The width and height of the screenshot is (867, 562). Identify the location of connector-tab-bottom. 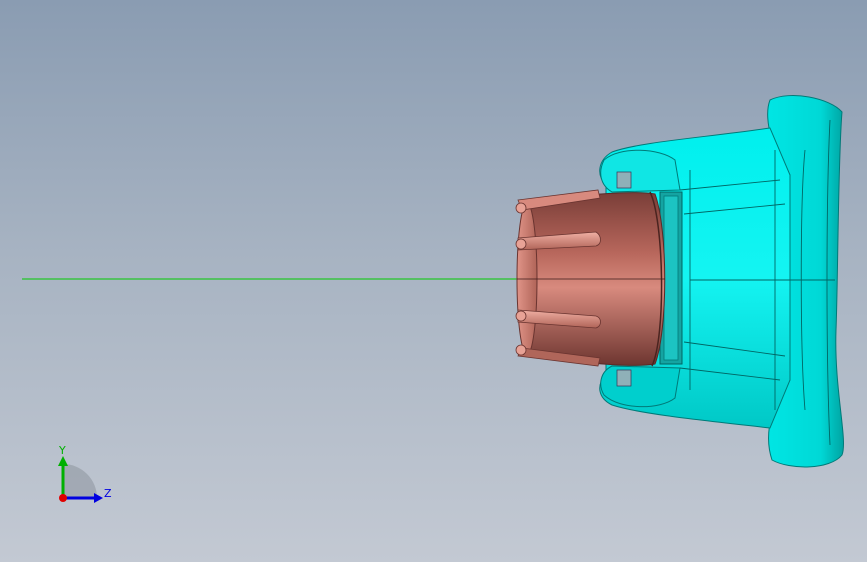
(521, 350).